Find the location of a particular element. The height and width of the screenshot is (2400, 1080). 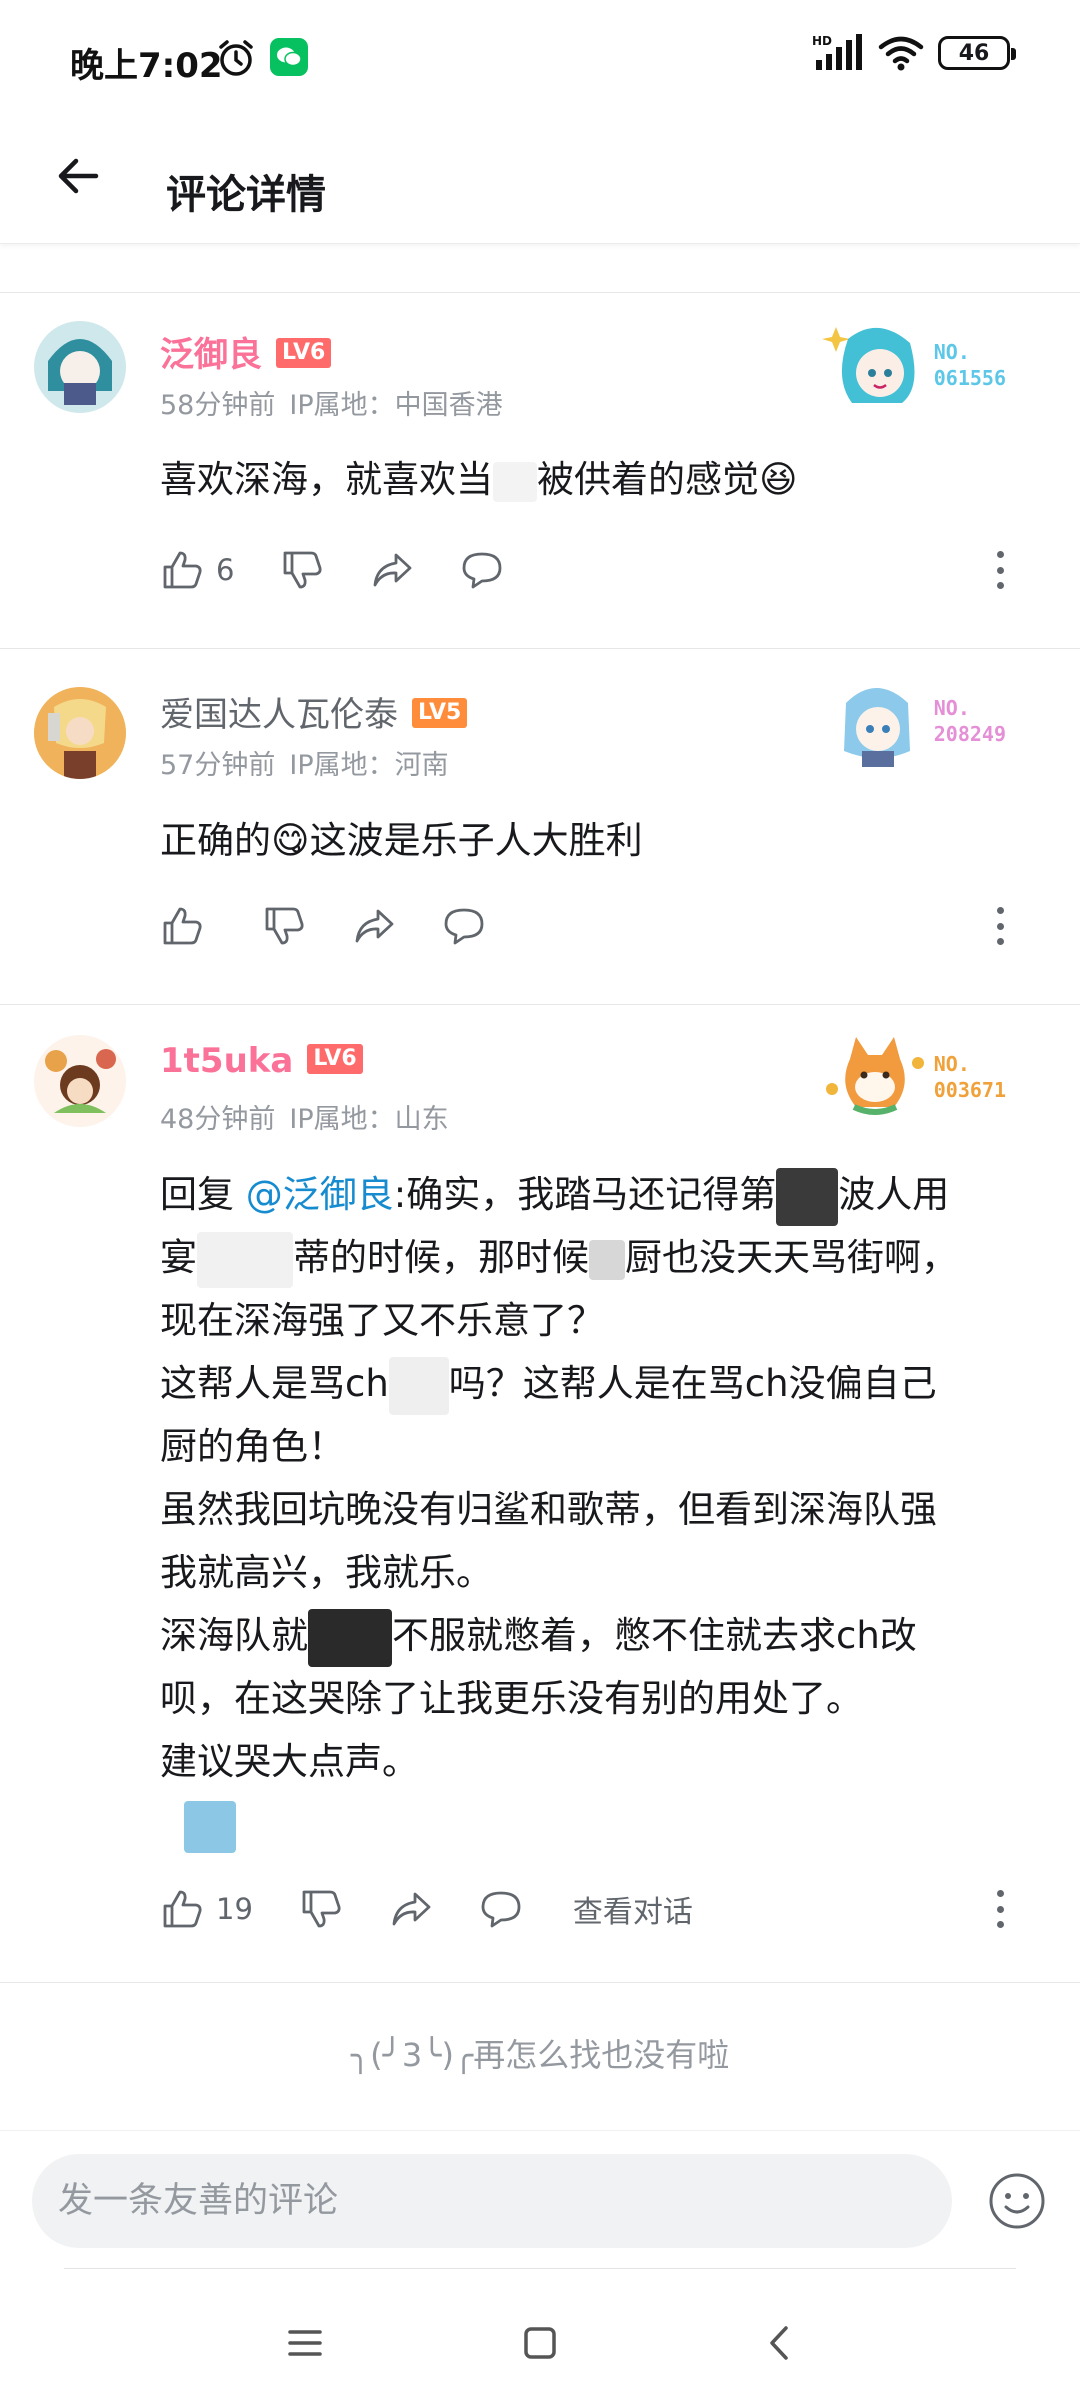

system-navigation-bar is located at coordinates (540, 2334).